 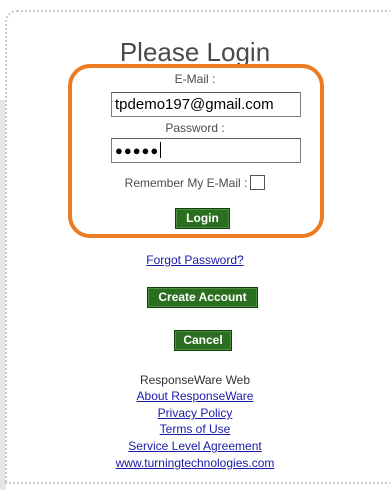 What do you see at coordinates (202, 297) in the screenshot?
I see `create-account-button: Create Account` at bounding box center [202, 297].